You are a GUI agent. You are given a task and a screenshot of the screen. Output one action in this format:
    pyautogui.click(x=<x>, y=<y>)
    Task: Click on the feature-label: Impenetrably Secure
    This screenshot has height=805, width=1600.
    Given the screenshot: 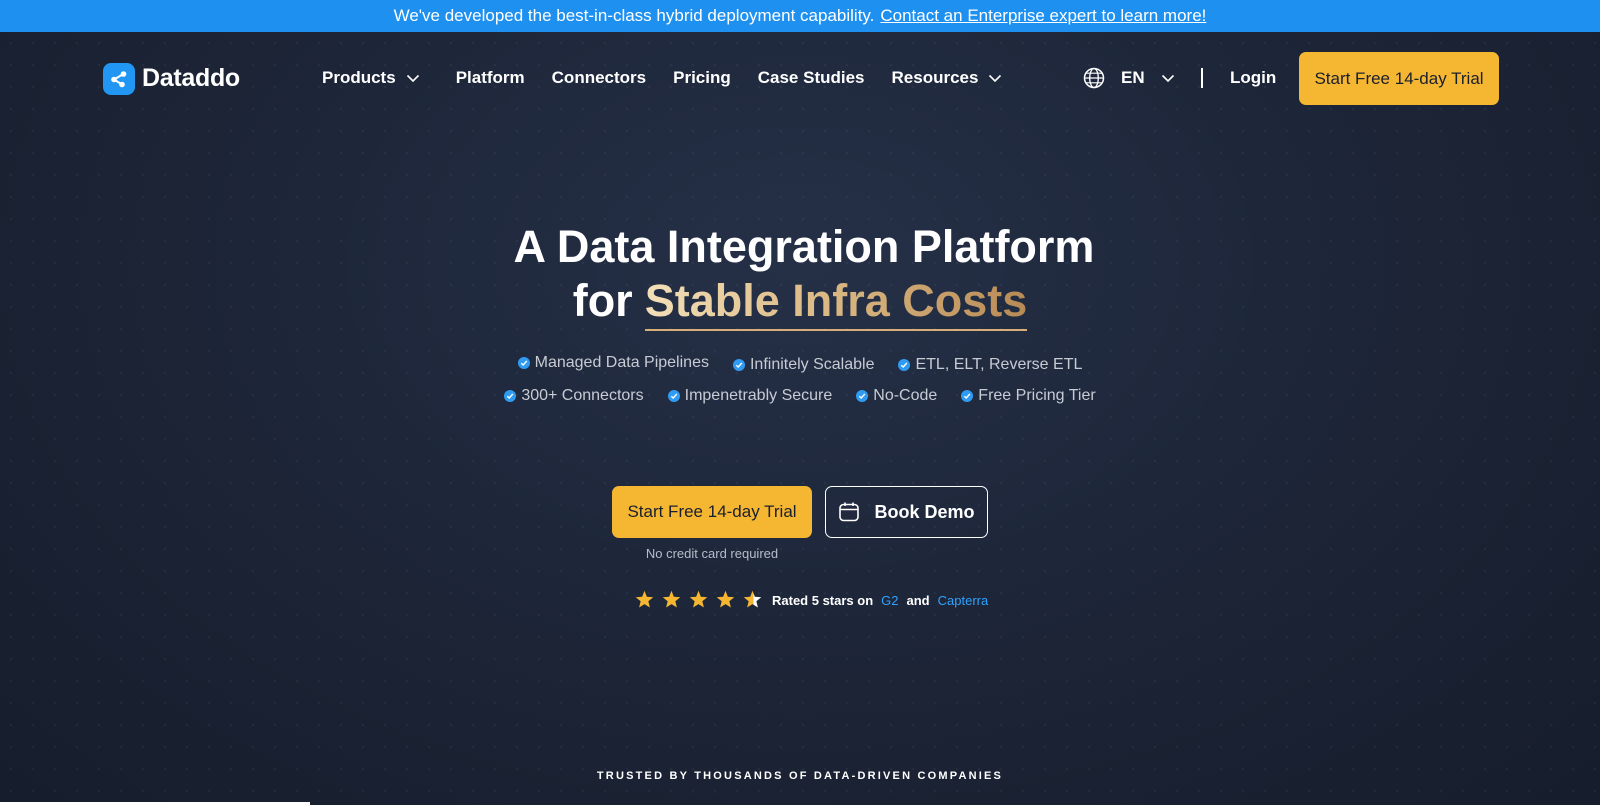 What is the action you would take?
    pyautogui.click(x=758, y=395)
    